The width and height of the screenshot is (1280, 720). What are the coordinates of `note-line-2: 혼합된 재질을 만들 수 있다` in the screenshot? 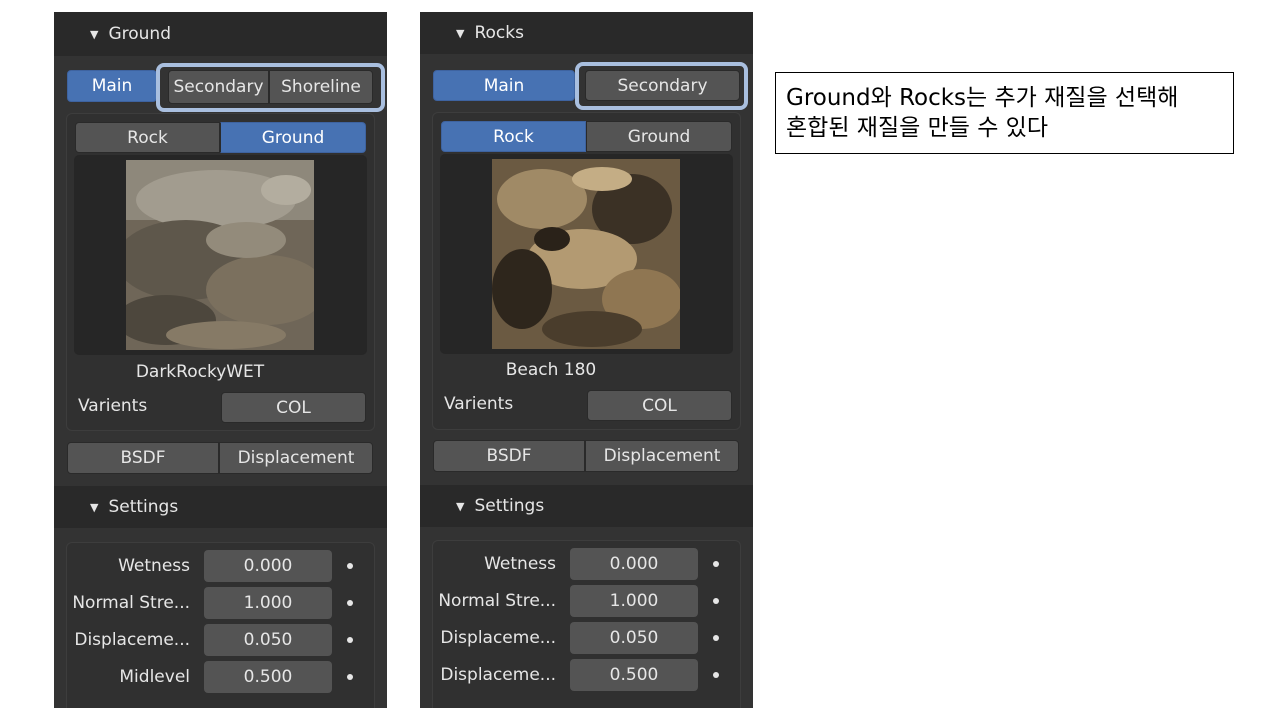 It's located at (917, 128).